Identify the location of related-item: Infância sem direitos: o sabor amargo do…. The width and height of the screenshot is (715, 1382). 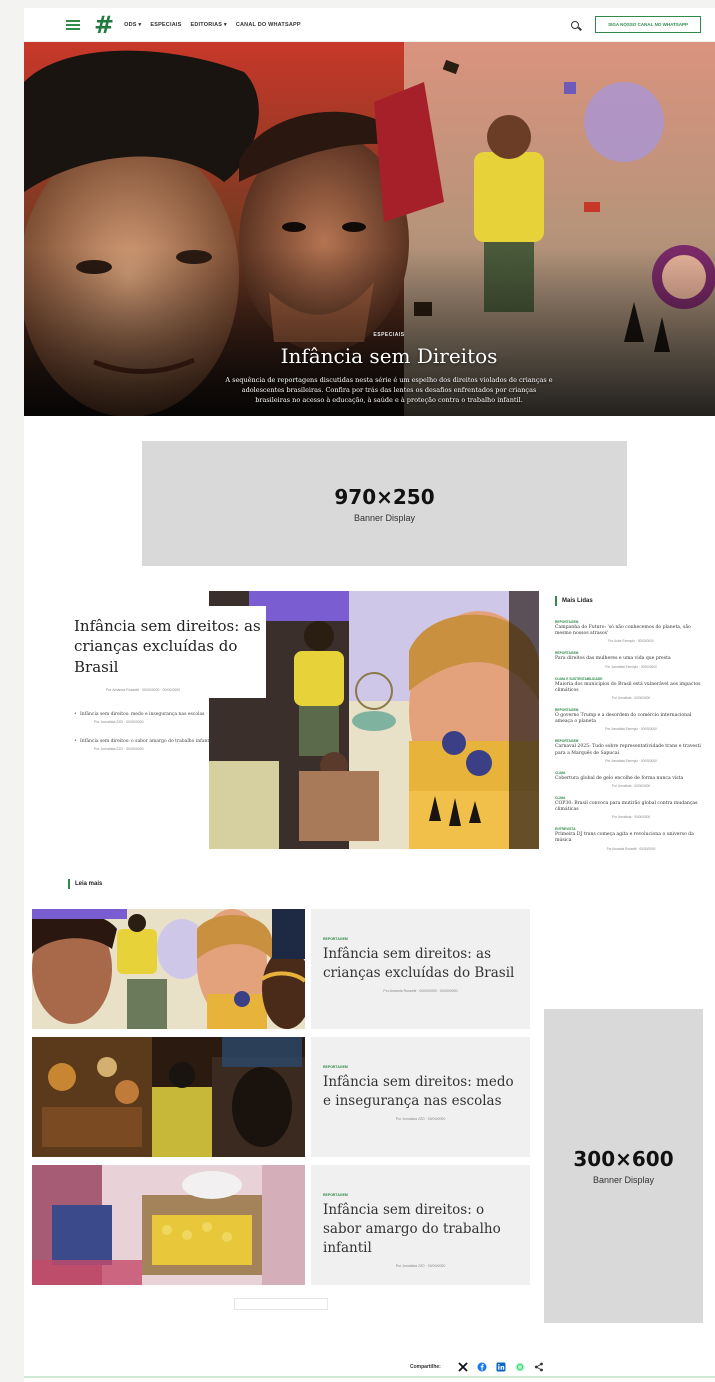
(144, 745).